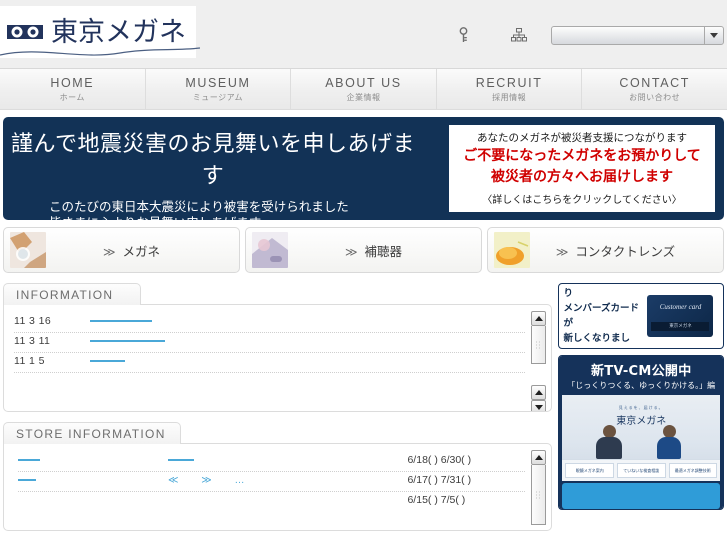 This screenshot has width=727, height=545. What do you see at coordinates (512, 250) in the screenshot?
I see `contact-lens-photo-thumbnail` at bounding box center [512, 250].